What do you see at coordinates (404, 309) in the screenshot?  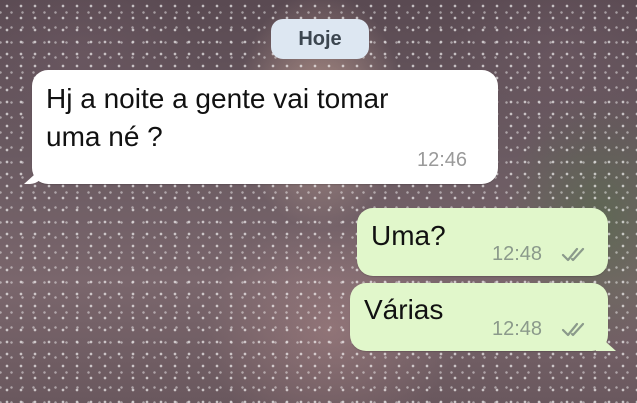 I see `message-text: Várias` at bounding box center [404, 309].